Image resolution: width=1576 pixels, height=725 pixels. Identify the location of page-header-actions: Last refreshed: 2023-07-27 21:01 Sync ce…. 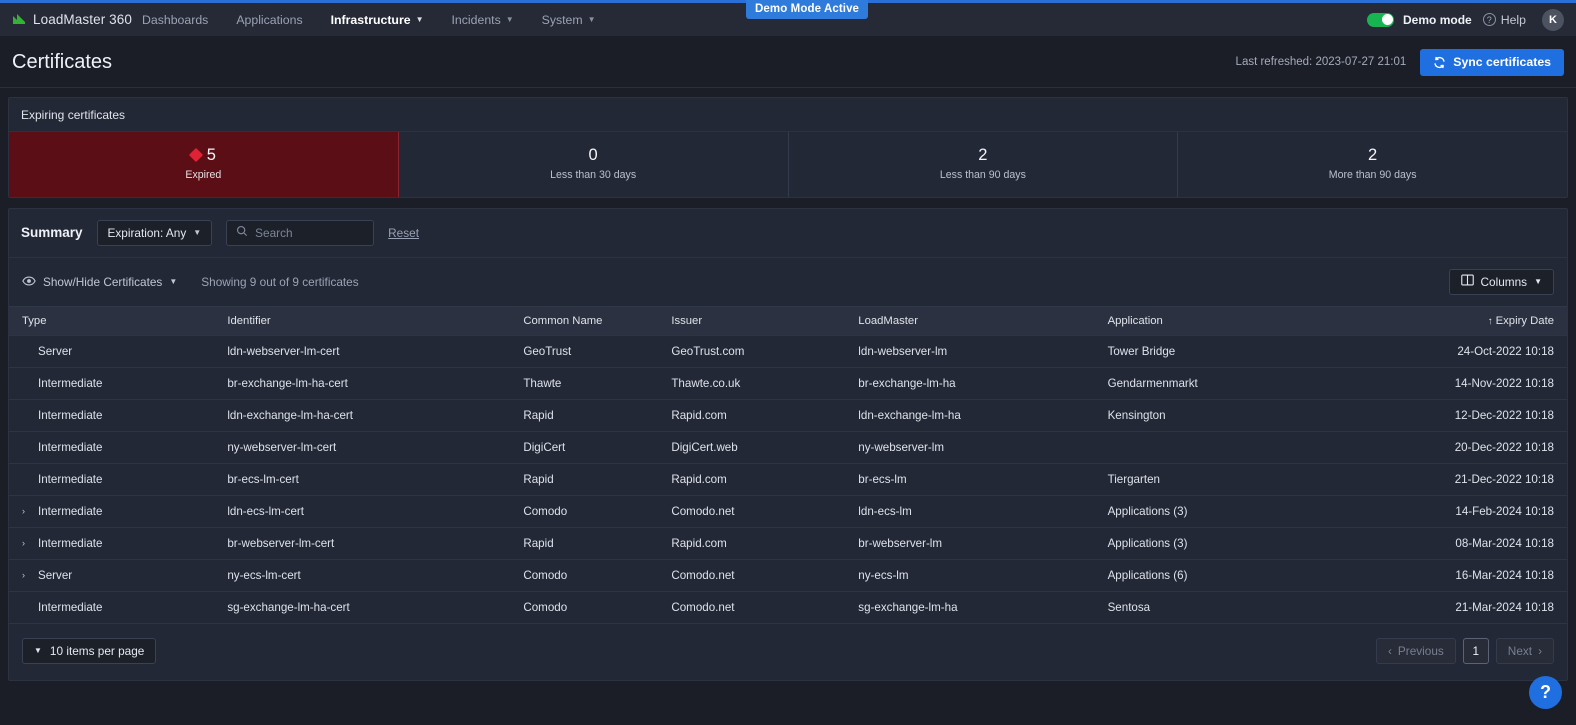
(1400, 62).